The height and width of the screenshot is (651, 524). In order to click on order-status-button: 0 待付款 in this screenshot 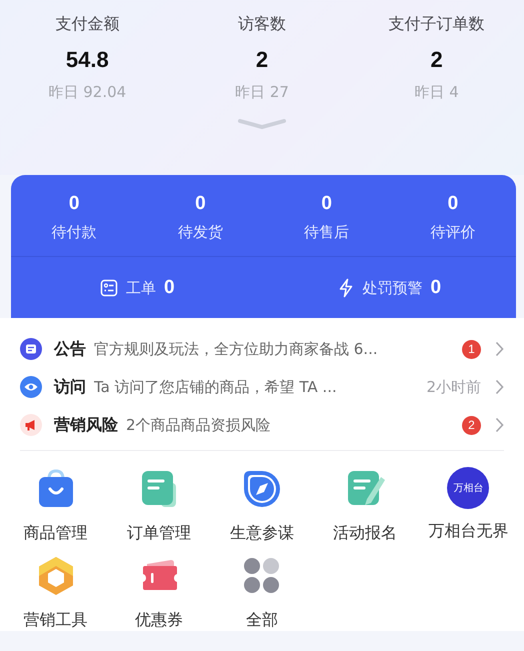, I will do `click(74, 224)`.